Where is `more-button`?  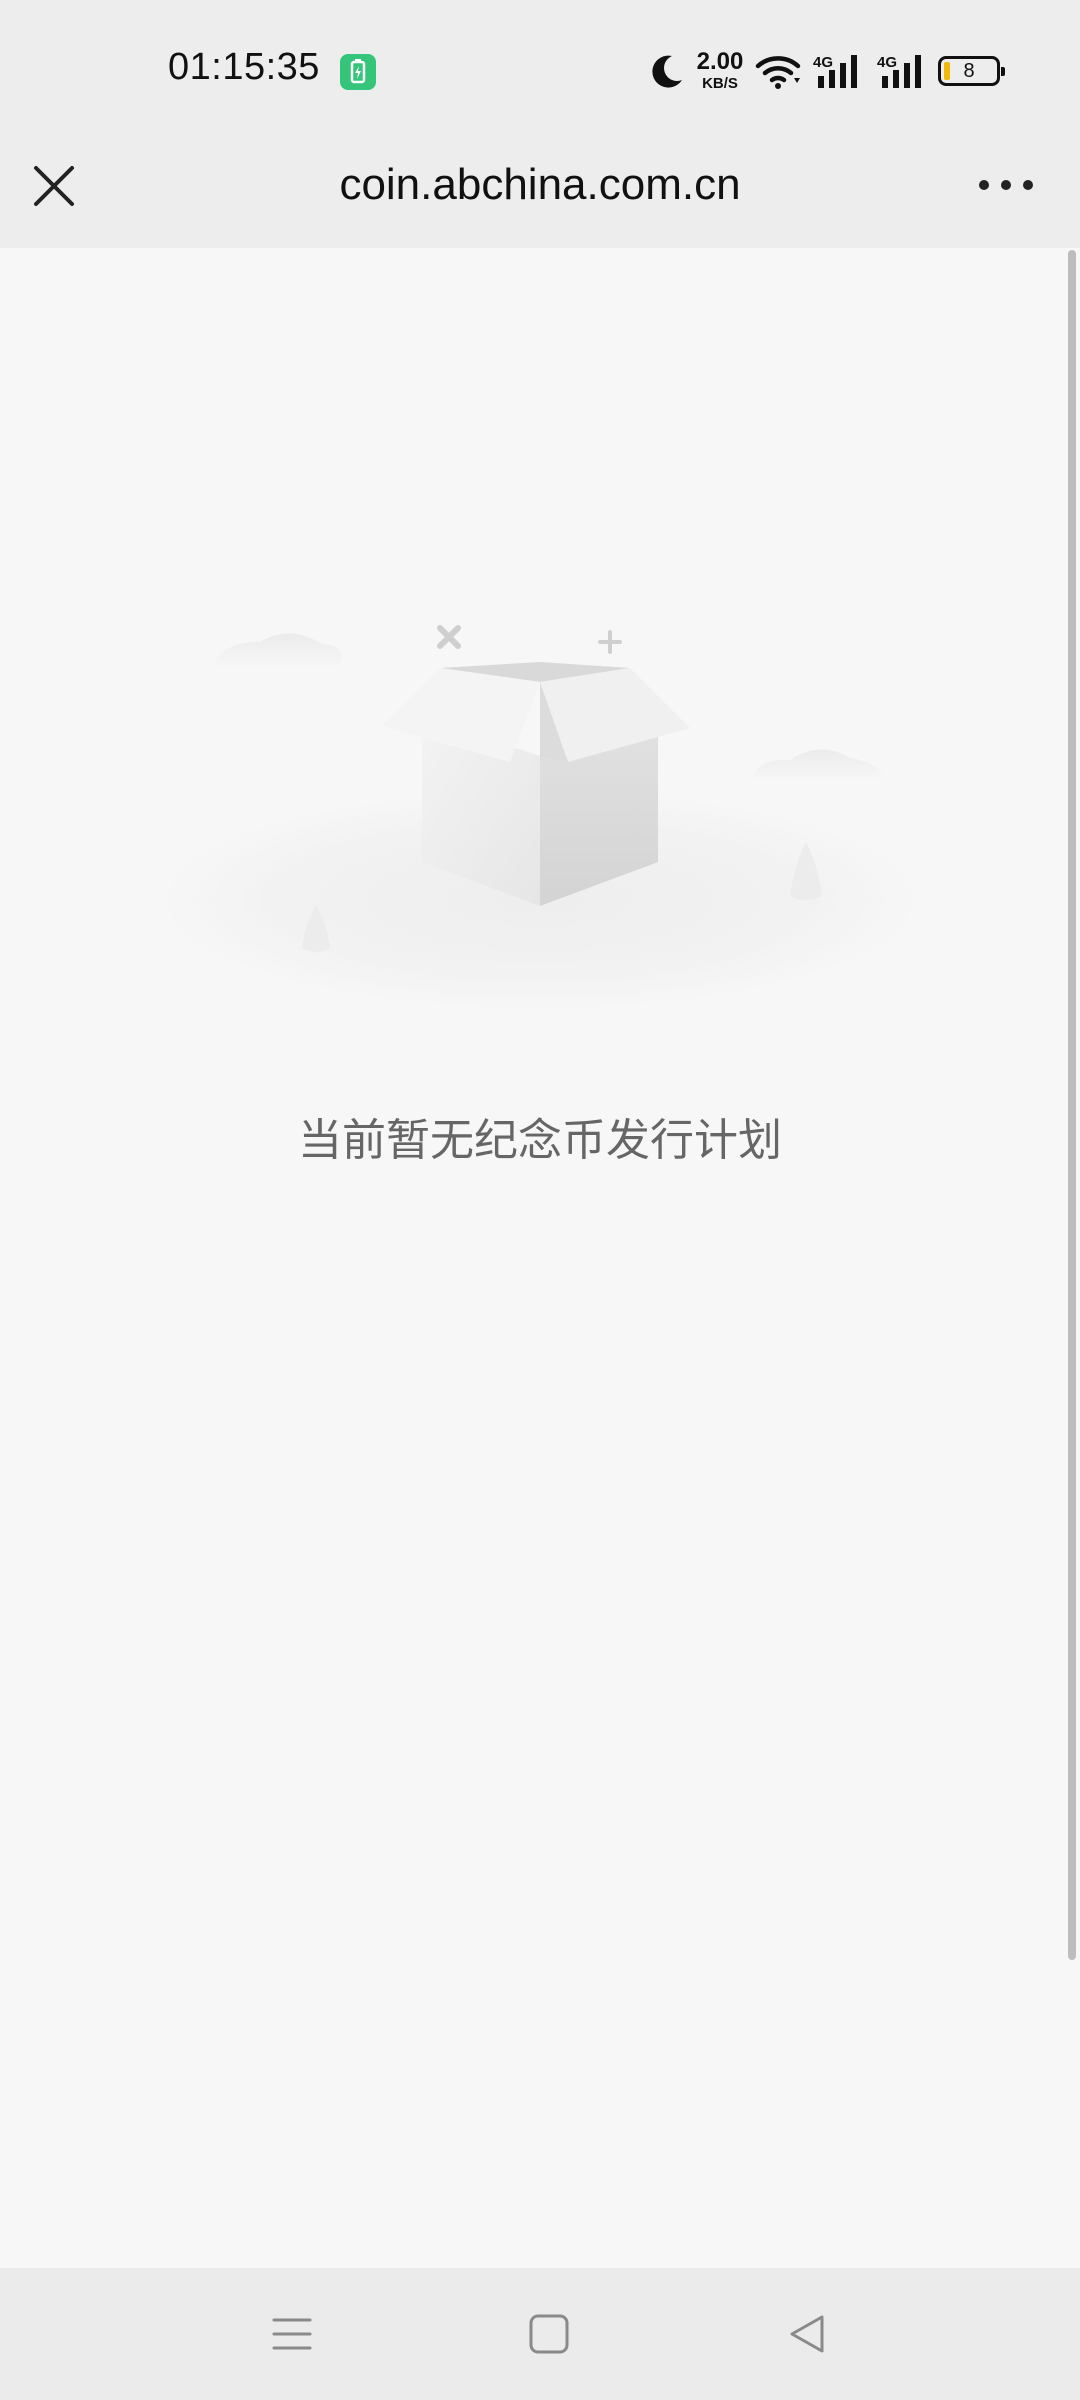 more-button is located at coordinates (1006, 185).